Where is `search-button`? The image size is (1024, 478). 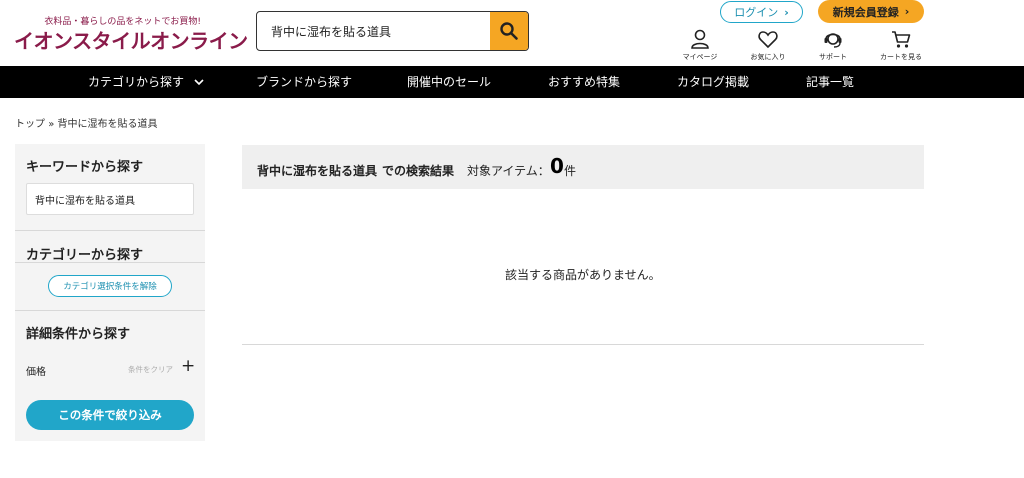 search-button is located at coordinates (509, 31).